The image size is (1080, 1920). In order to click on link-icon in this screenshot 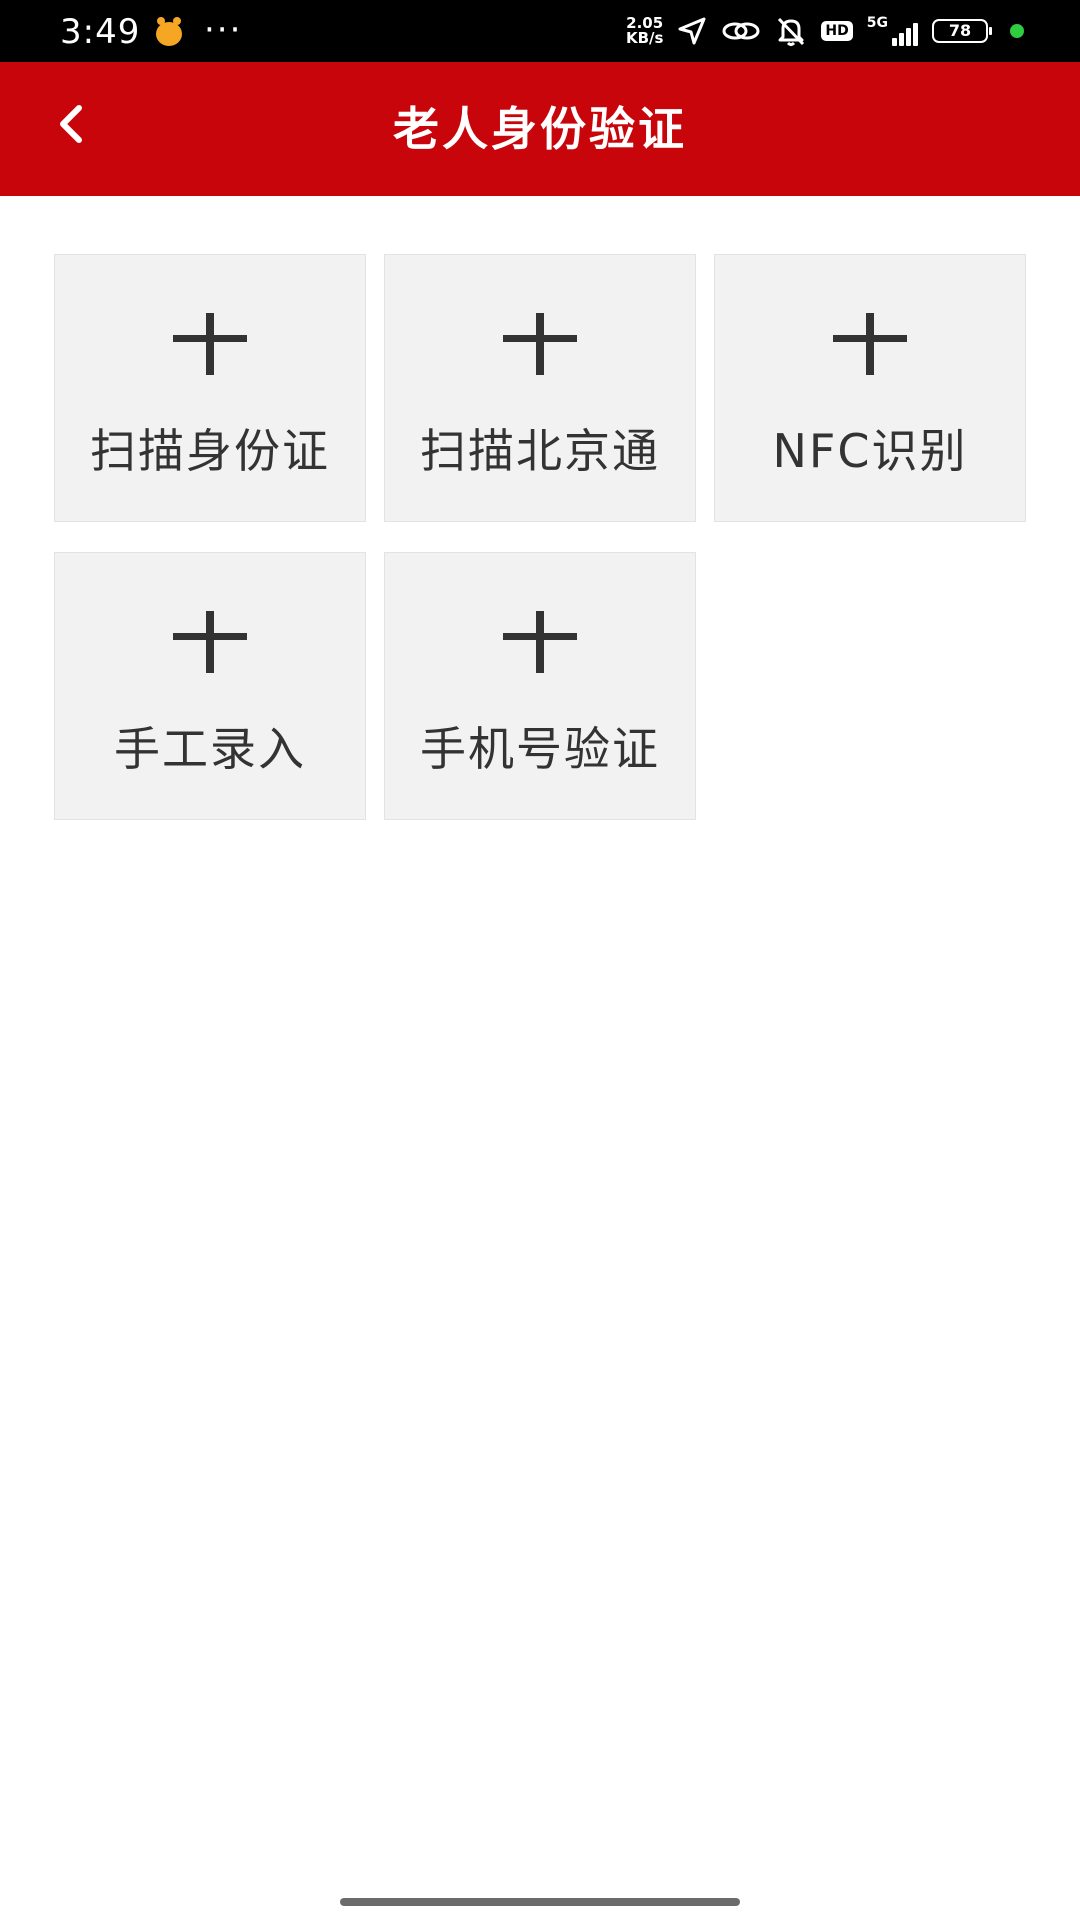, I will do `click(741, 31)`.